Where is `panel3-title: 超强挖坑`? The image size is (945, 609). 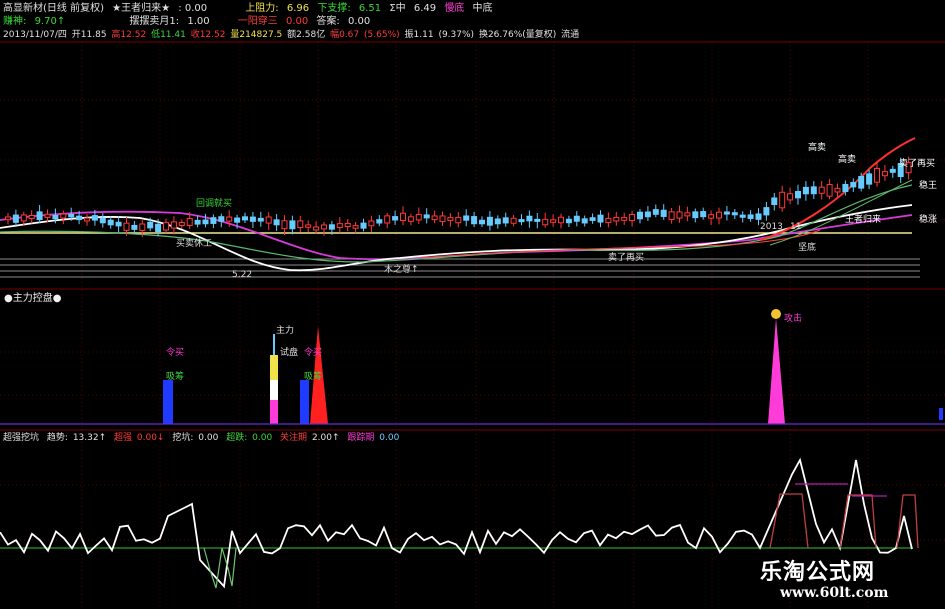
panel3-title: 超强挖坑 is located at coordinates (21, 438).